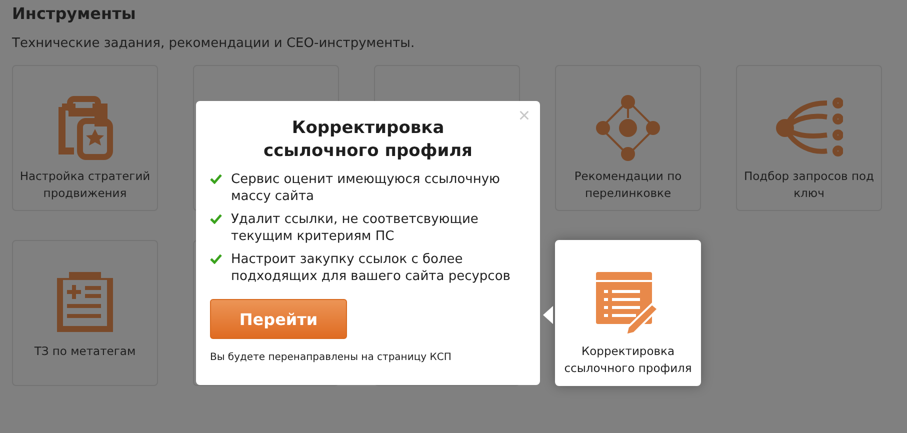 The width and height of the screenshot is (907, 433). Describe the element at coordinates (85, 313) in the screenshot. I see `tool-tile: ТЗ по метатегам` at that location.